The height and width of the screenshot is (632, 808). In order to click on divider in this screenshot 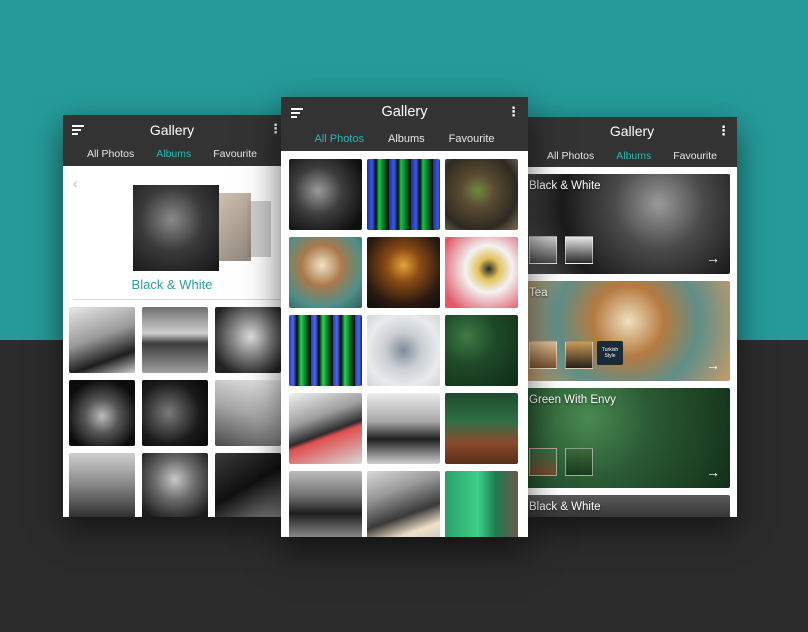, I will do `click(177, 299)`.